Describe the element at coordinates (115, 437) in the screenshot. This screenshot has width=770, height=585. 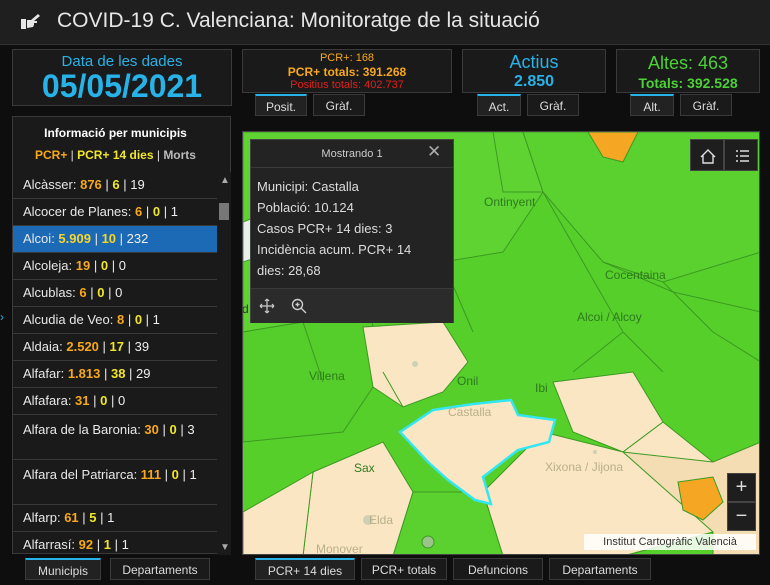
I see `list-item: Alfara de la Baronia: 30 | 0 | 3` at that location.